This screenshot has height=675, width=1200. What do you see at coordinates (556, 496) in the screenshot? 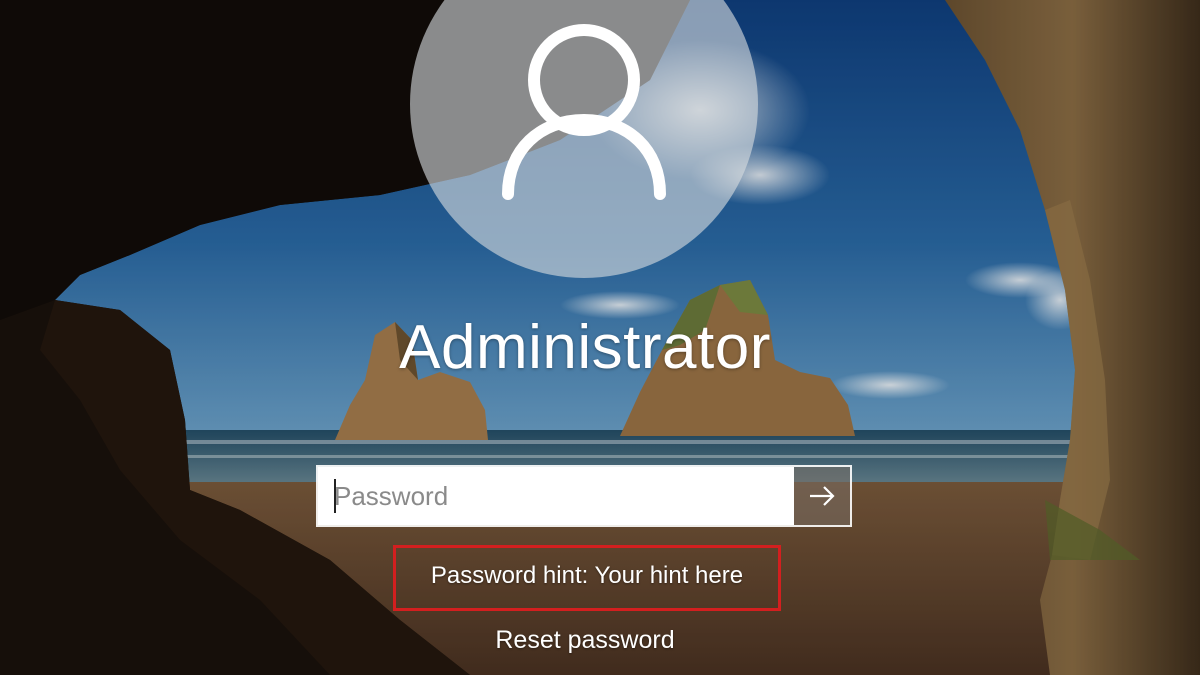
I see `password-input` at bounding box center [556, 496].